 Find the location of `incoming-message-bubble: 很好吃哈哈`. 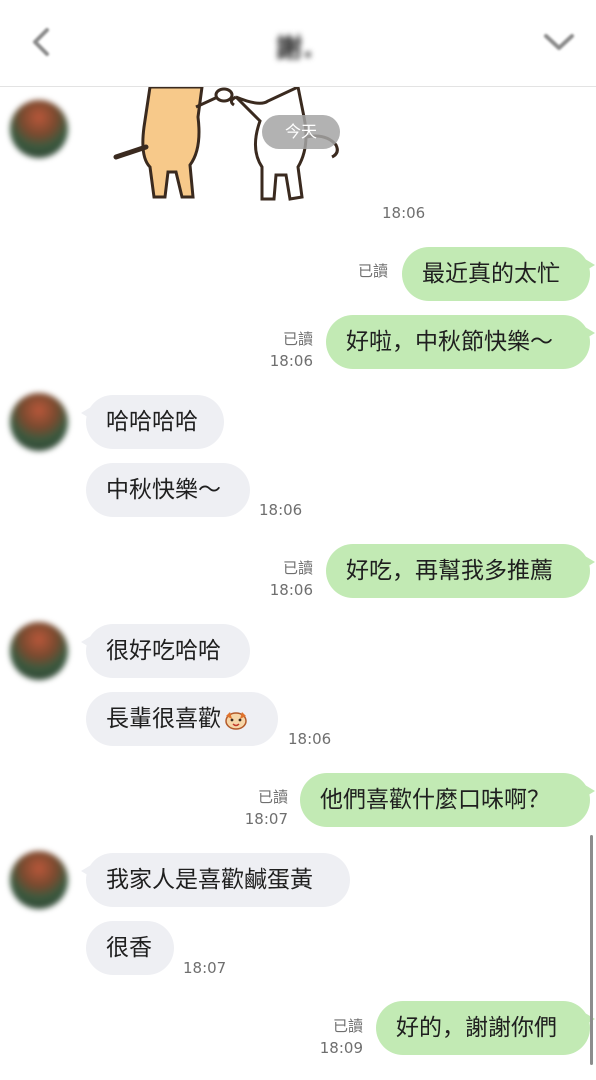

incoming-message-bubble: 很好吃哈哈 is located at coordinates (165, 651).